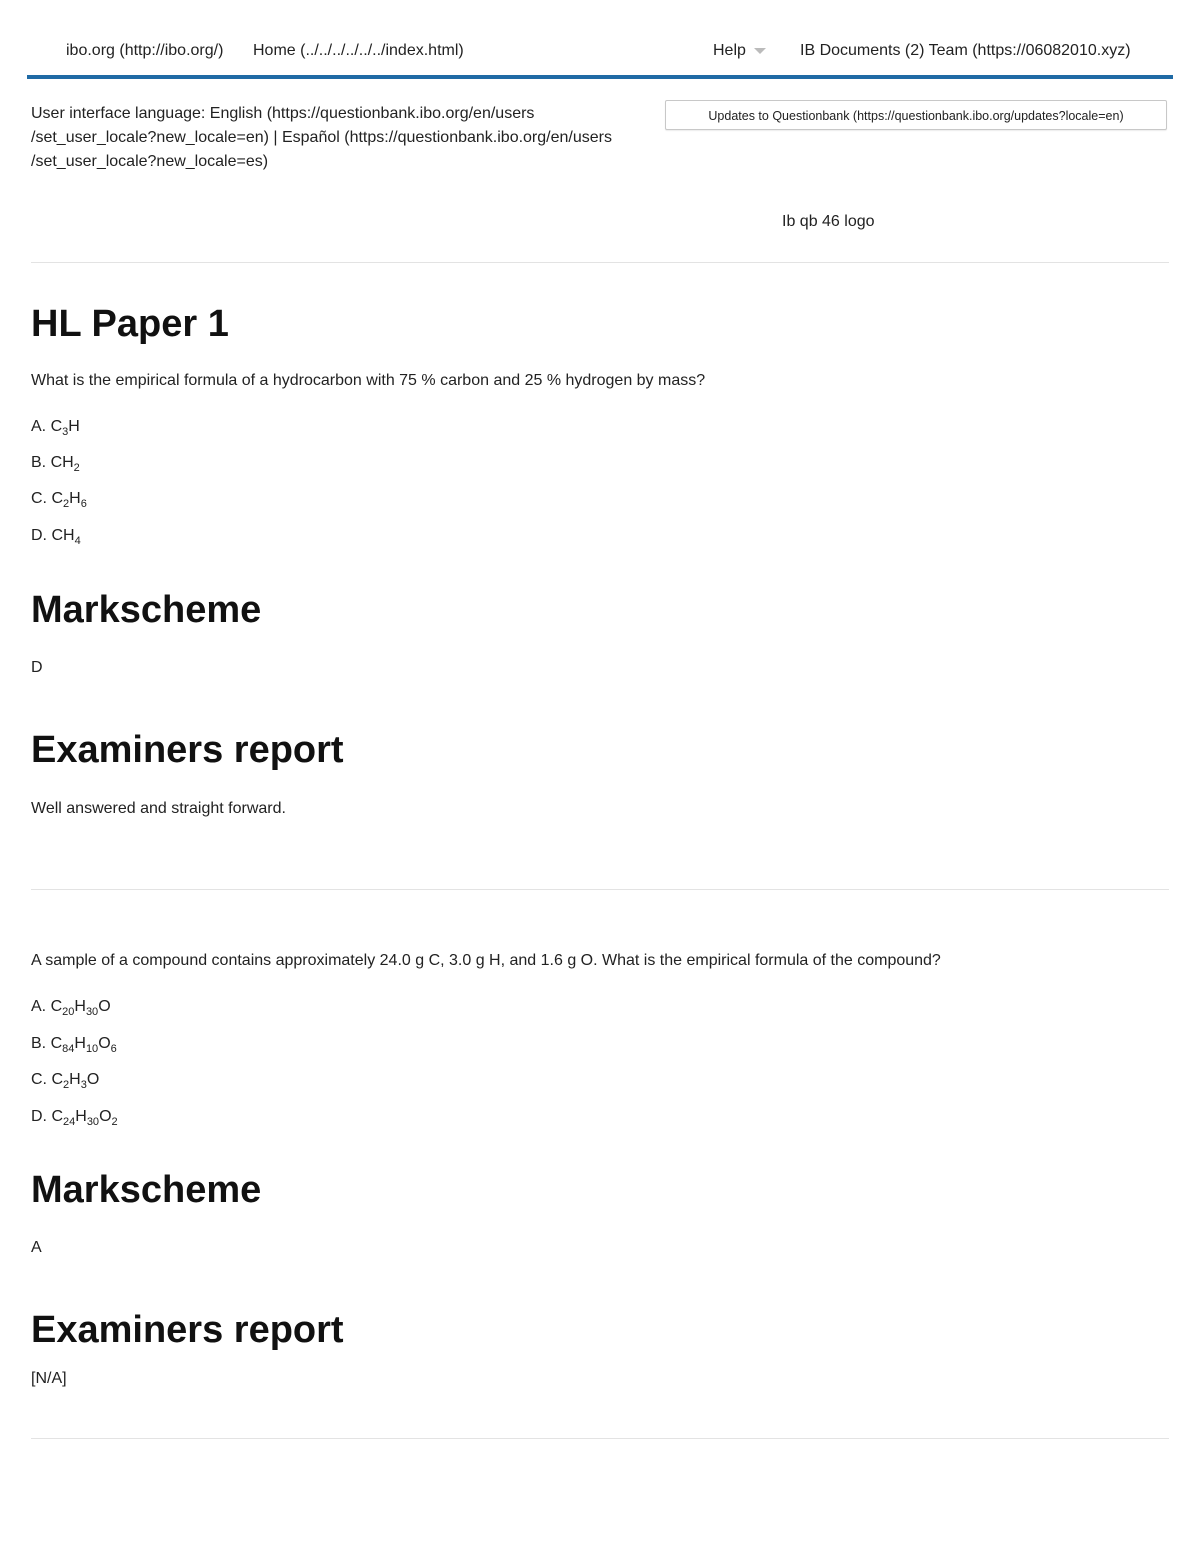 Image resolution: width=1200 pixels, height=1553 pixels. What do you see at coordinates (52, 462) in the screenshot?
I see `formula-text: B. CH` at bounding box center [52, 462].